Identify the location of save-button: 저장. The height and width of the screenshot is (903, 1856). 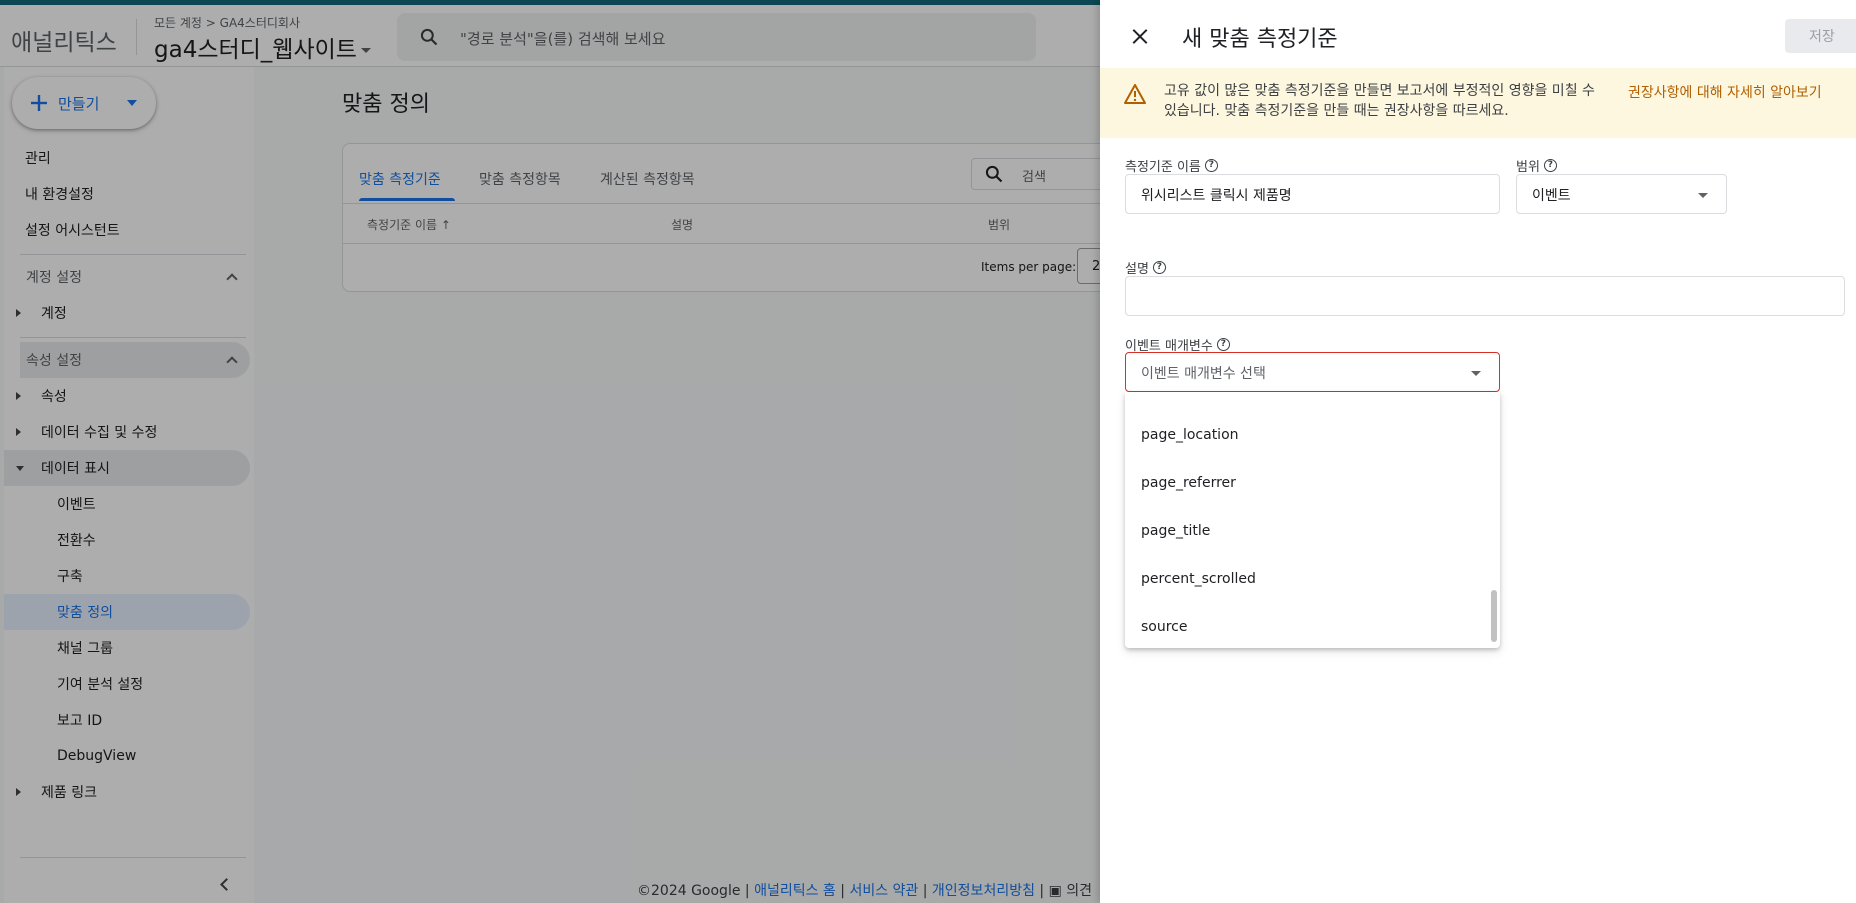
(1820, 36).